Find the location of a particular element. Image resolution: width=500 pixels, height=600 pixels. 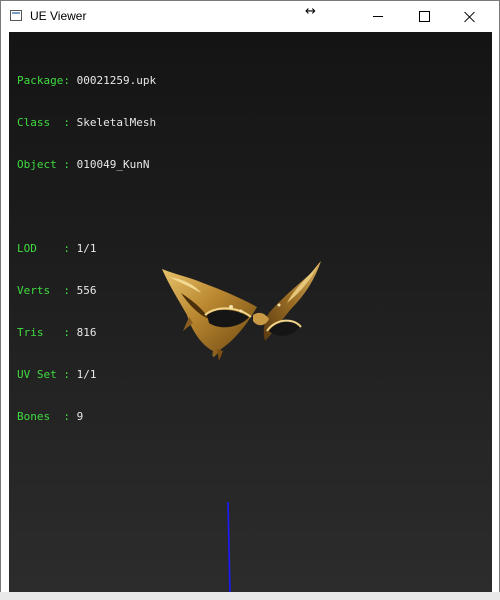

info-tris: Tris : 816 is located at coordinates (57, 332).